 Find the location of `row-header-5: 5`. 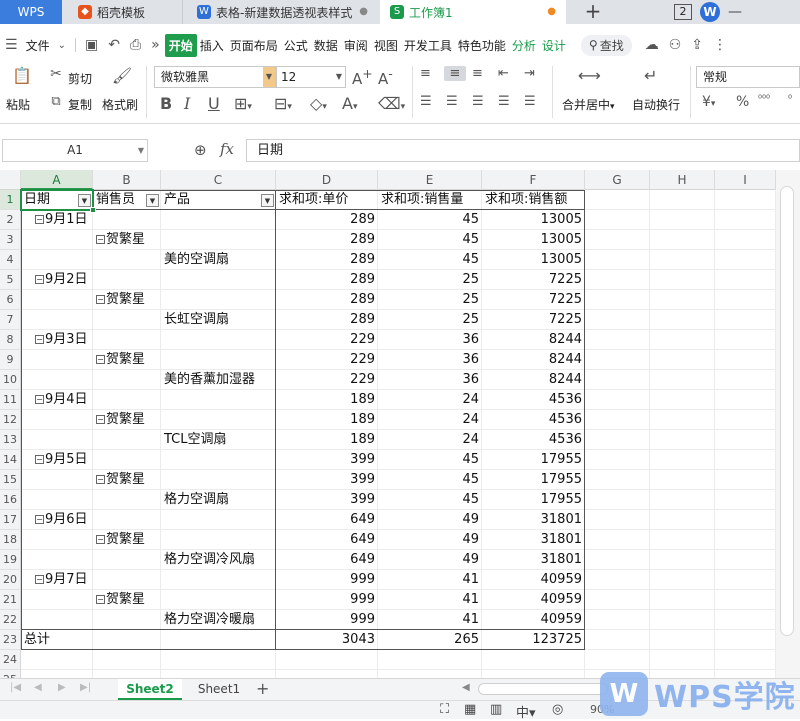

row-header-5: 5 is located at coordinates (10, 280).